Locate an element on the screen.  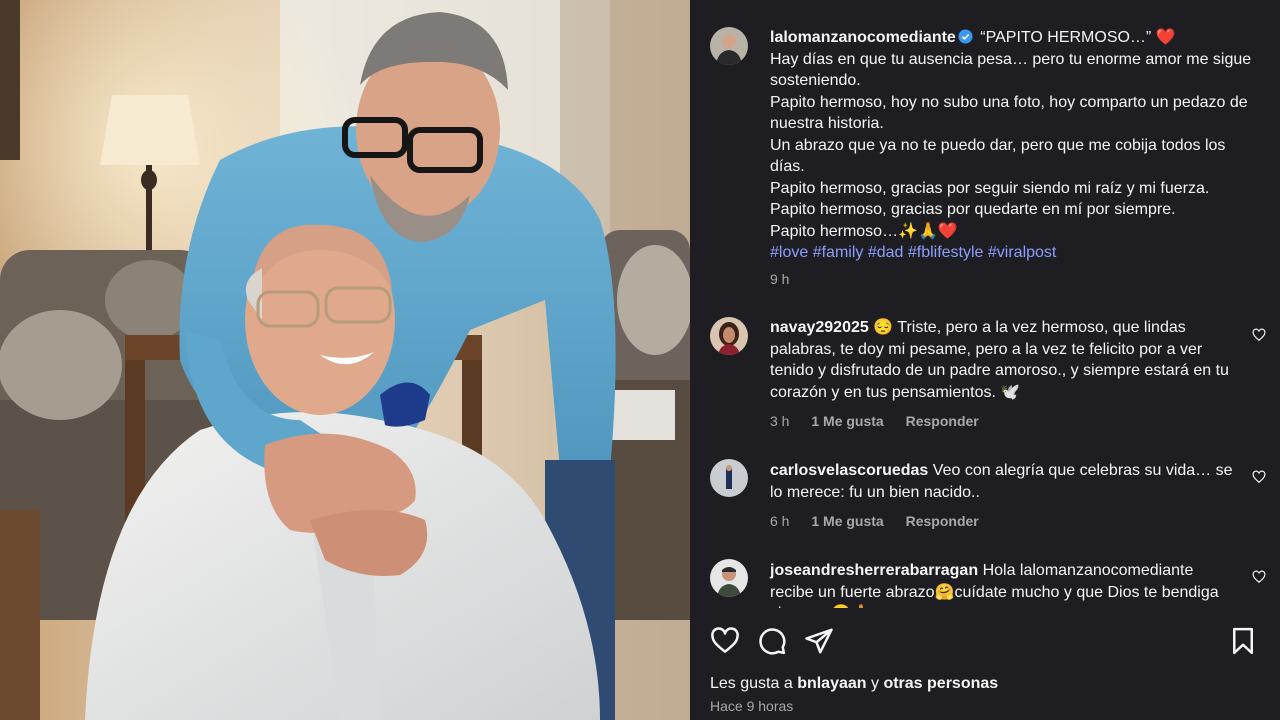
likes-summary: Les gusta a bnlayaan y otras personas is located at coordinates (854, 684).